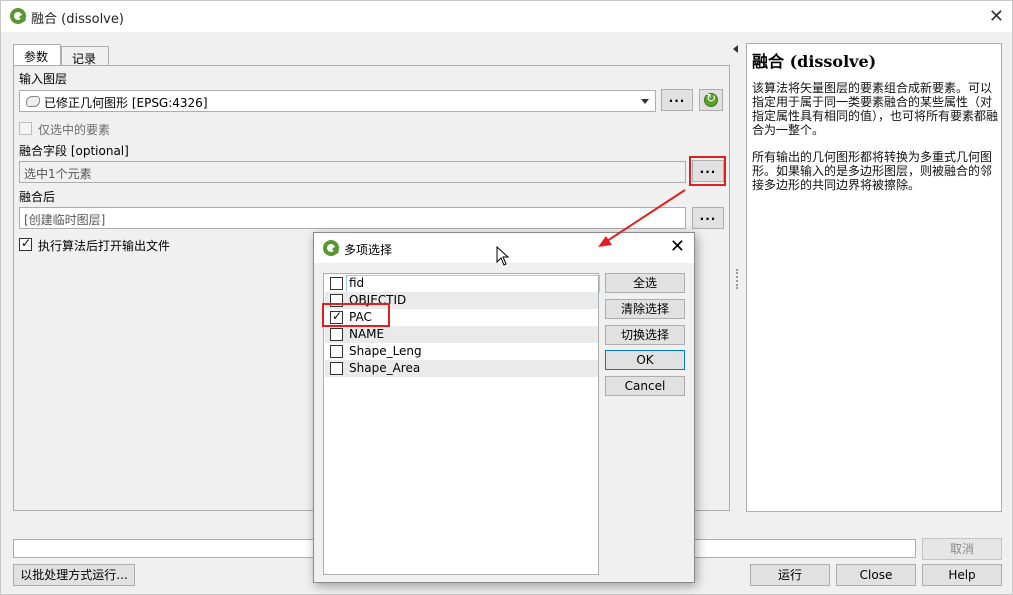 The image size is (1013, 595). Describe the element at coordinates (503, 256) in the screenshot. I see `mouse-cursor-icon` at that location.